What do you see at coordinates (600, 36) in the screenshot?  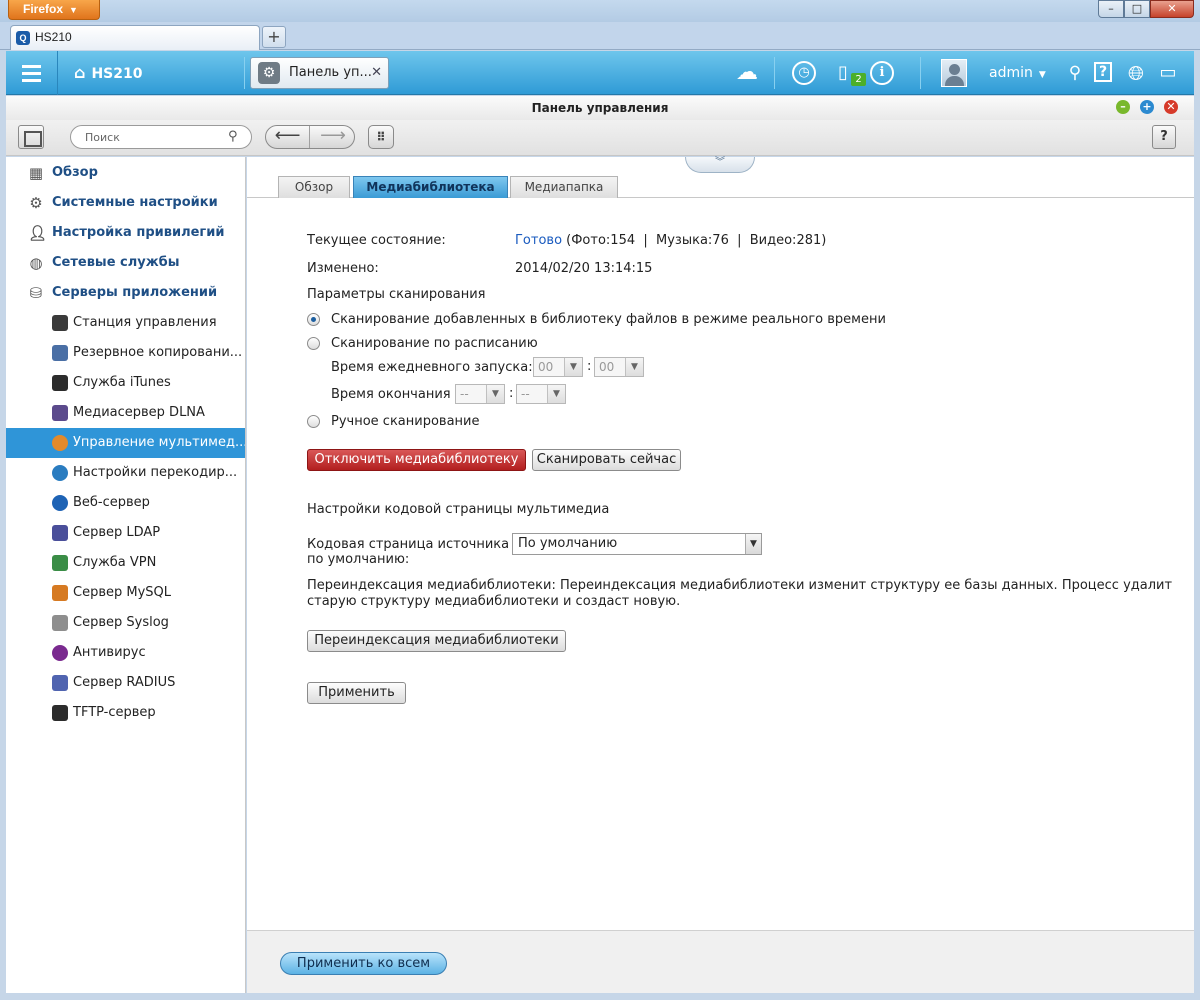 I see `browser-tabstrip: Q HS210 +` at bounding box center [600, 36].